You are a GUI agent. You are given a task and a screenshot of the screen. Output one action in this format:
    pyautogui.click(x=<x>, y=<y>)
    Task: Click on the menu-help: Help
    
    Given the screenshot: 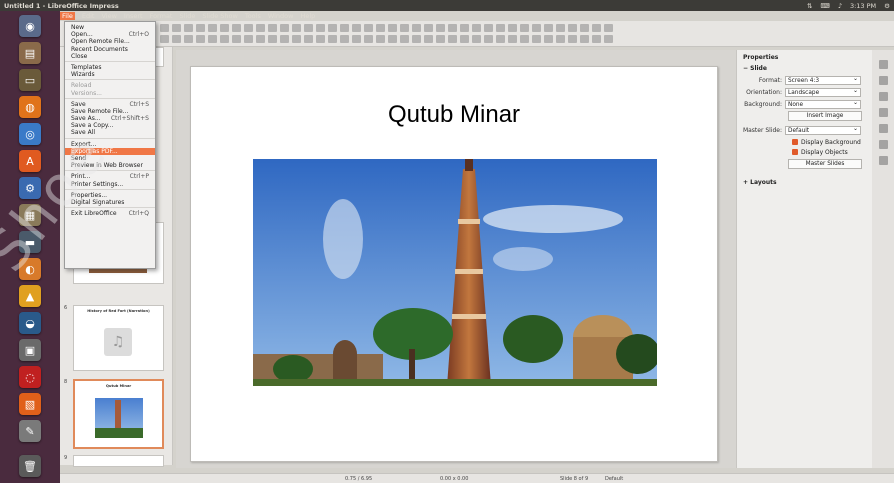 What is the action you would take?
    pyautogui.click(x=307, y=16)
    